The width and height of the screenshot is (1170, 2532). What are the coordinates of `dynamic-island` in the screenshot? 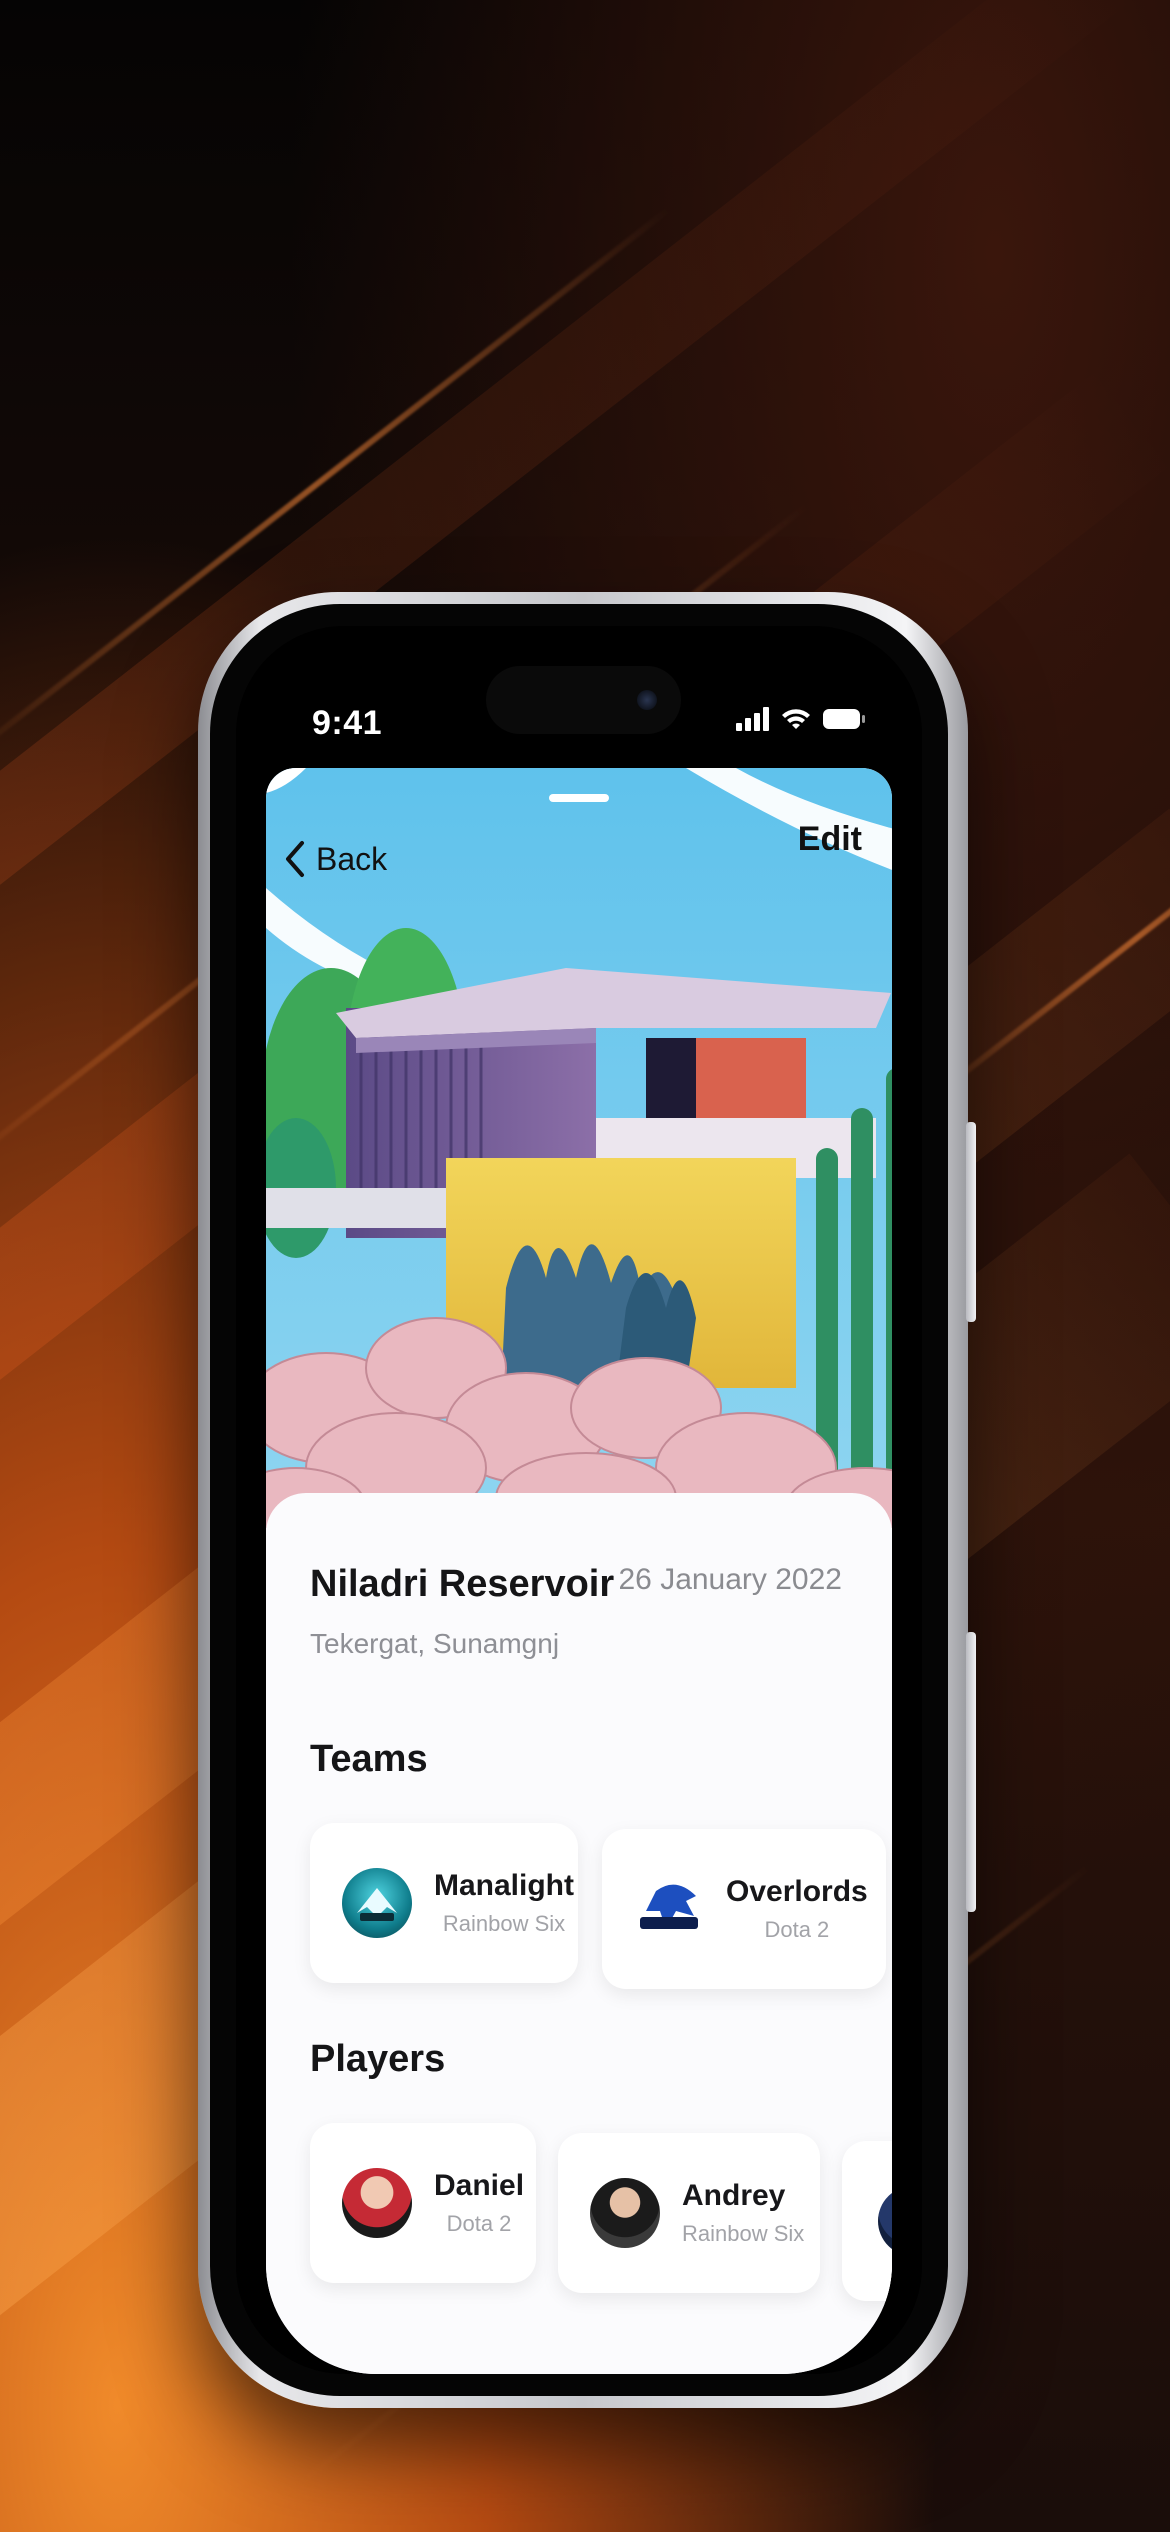 It's located at (583, 700).